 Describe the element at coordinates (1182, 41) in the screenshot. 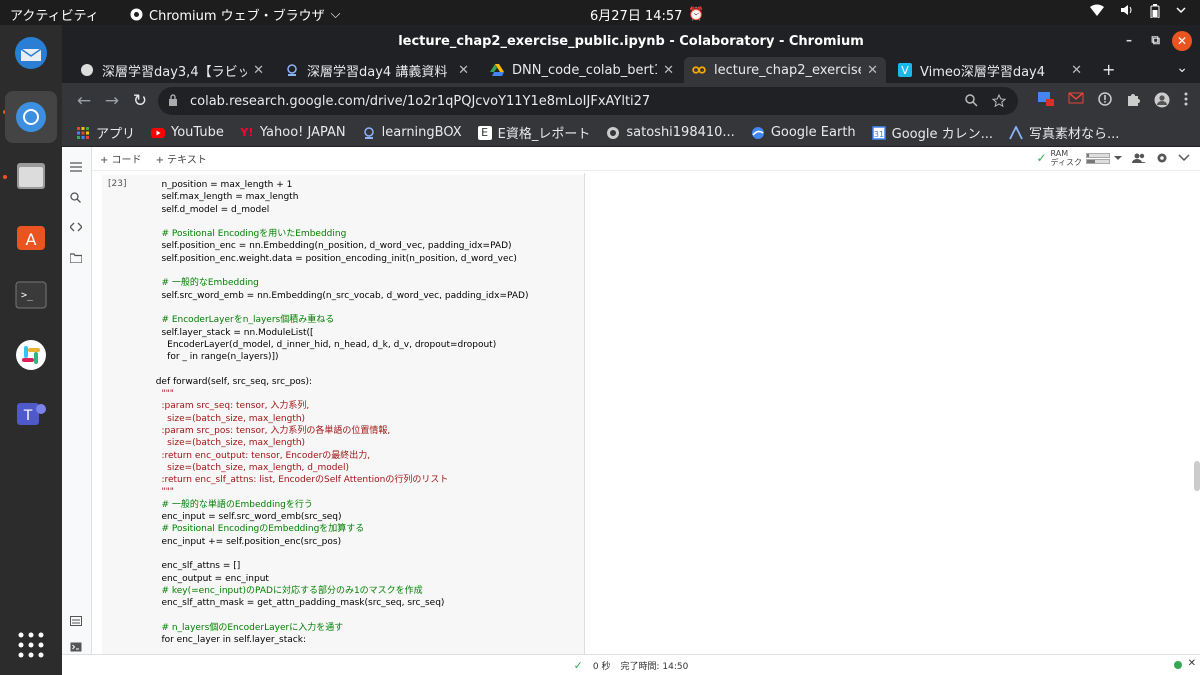

I see `close-window-button: ✕` at that location.